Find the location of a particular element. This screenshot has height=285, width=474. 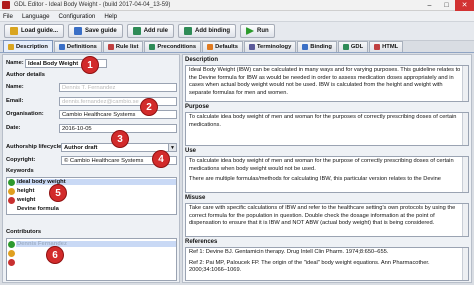

misuse-heading: Misuse is located at coordinates (195, 198).